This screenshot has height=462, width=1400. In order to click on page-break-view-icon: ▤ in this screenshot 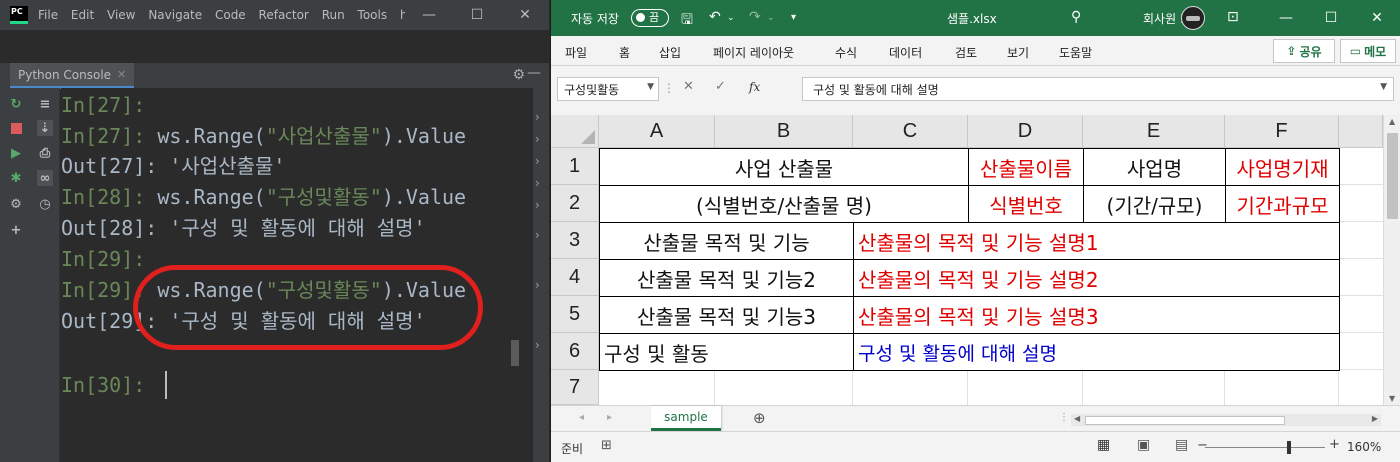, I will do `click(1181, 445)`.